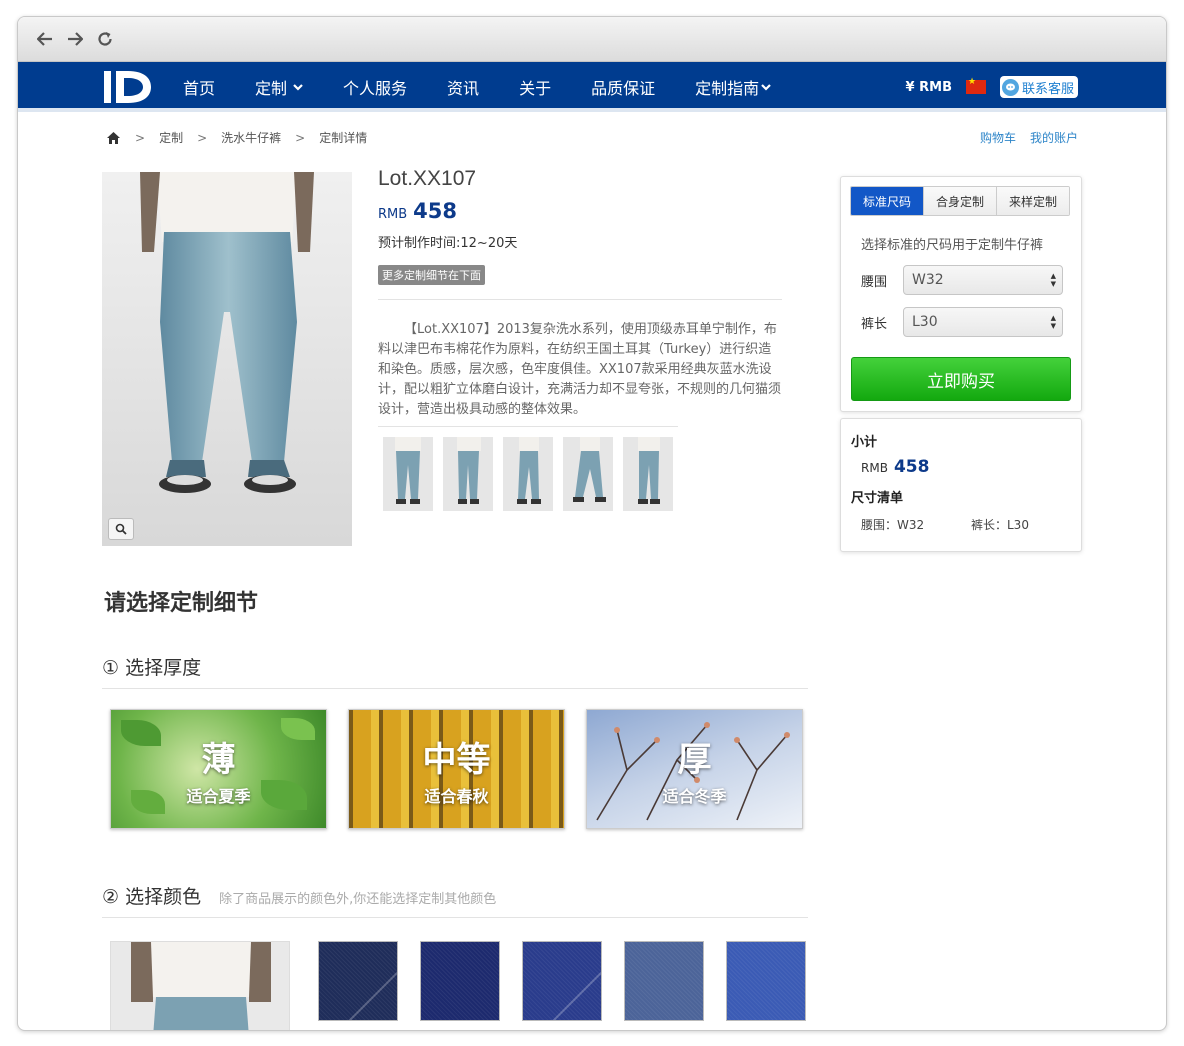 The width and height of the screenshot is (1184, 1046). I want to click on product-title: Lot.XX107, so click(427, 178).